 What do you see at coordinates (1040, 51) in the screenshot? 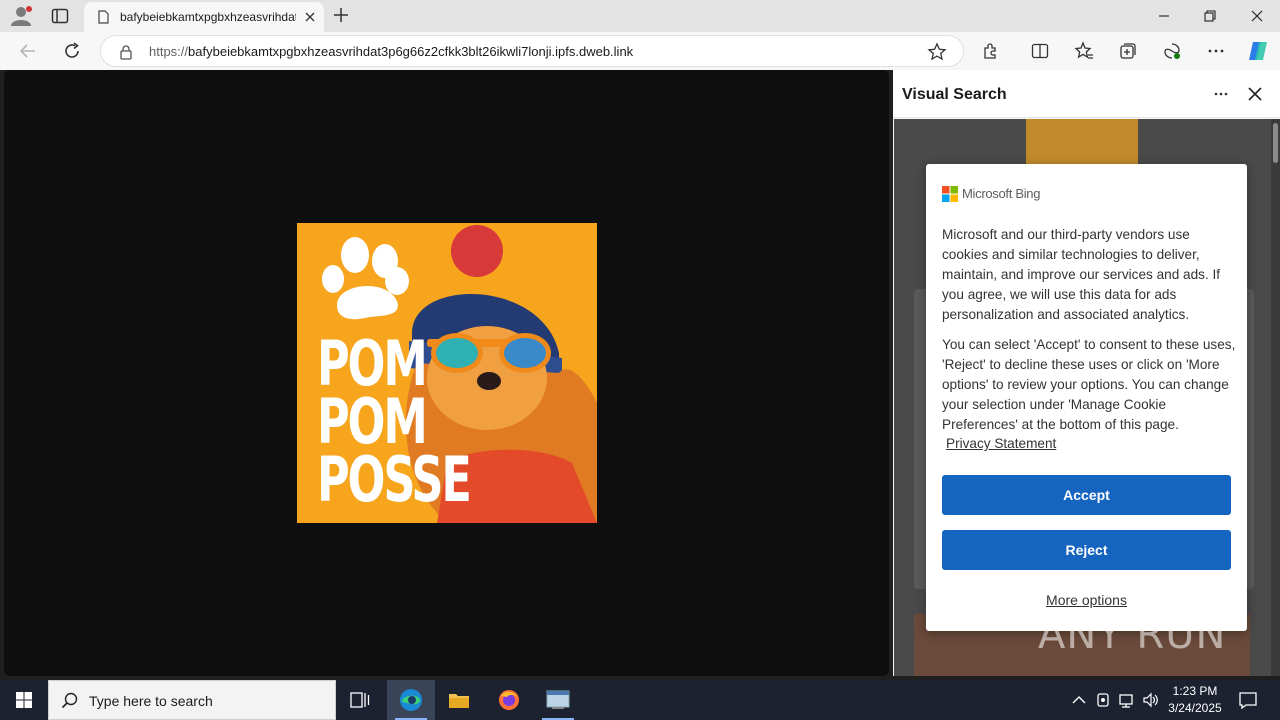
I see `split-screen-icon` at bounding box center [1040, 51].